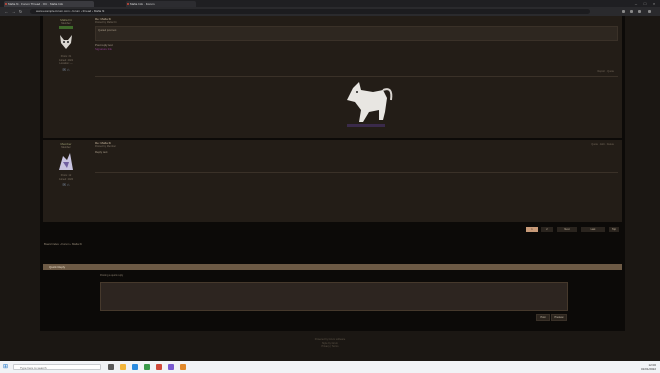 The height and width of the screenshot is (373, 660). Describe the element at coordinates (101, 152) in the screenshot. I see `post-text: Reply text` at that location.